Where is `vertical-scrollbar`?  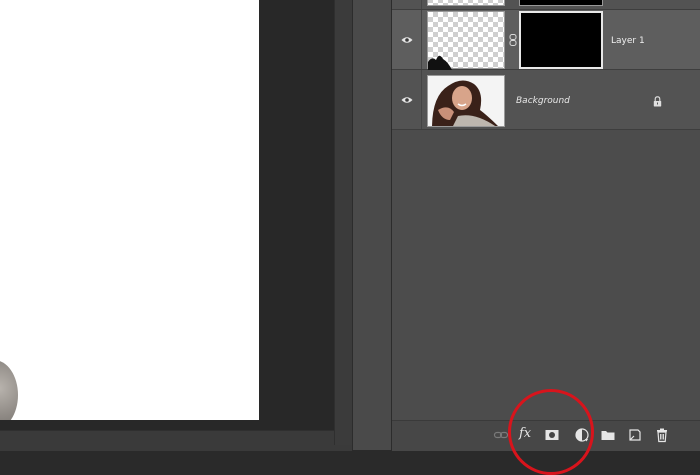 vertical-scrollbar is located at coordinates (343, 222).